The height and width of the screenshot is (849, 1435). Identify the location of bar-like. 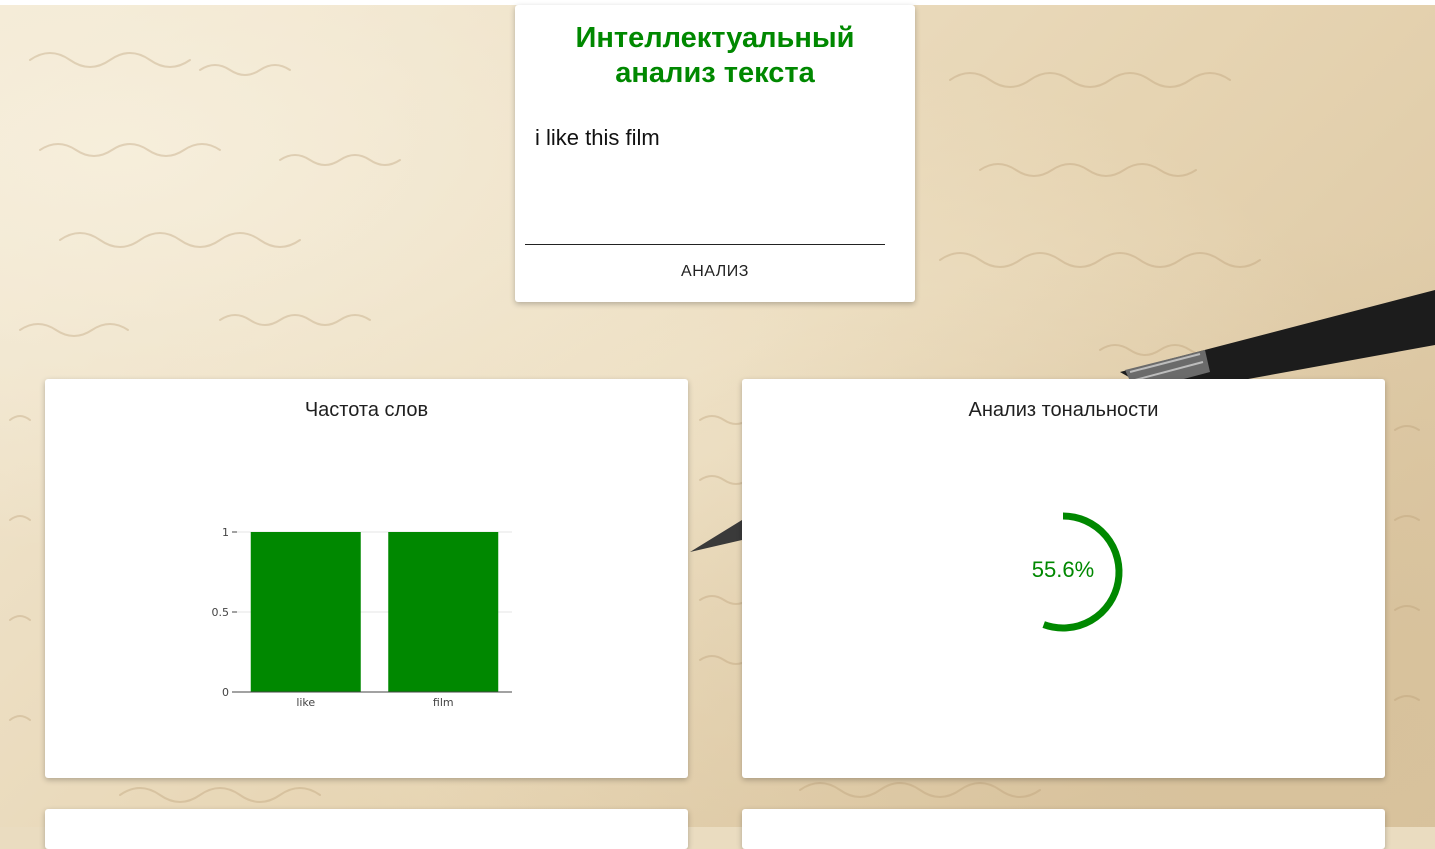
(305, 612).